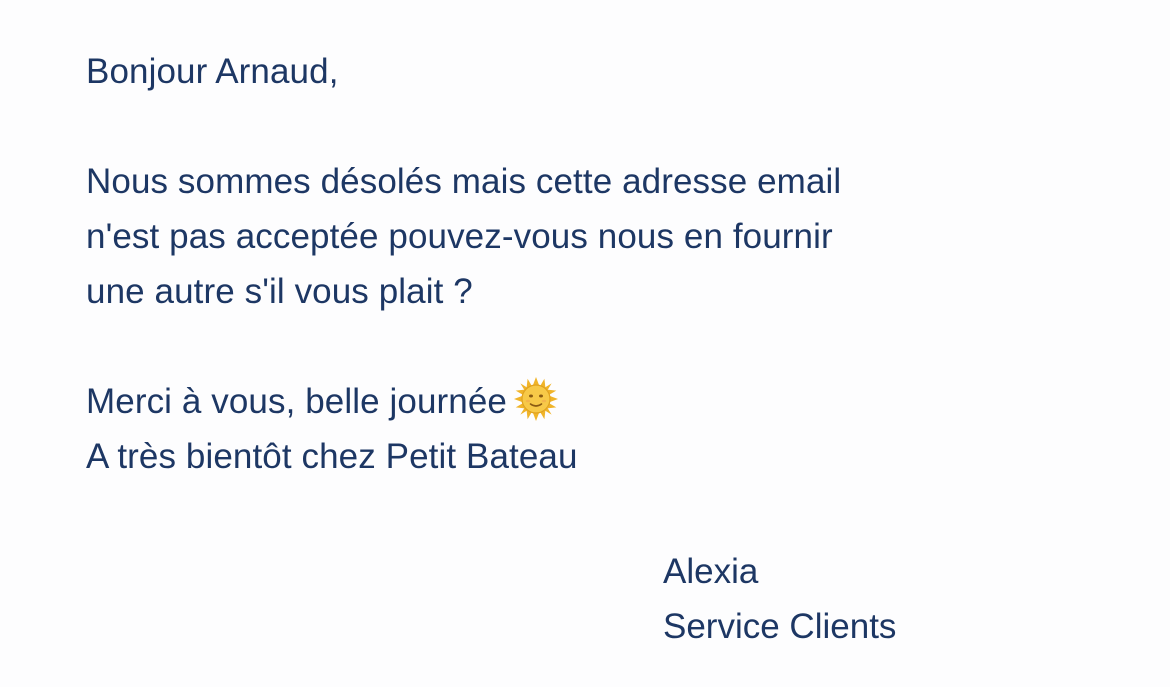 This screenshot has height=687, width=1170. Describe the element at coordinates (586, 401) in the screenshot. I see `closing-line: Merci à vous, belle journée` at that location.